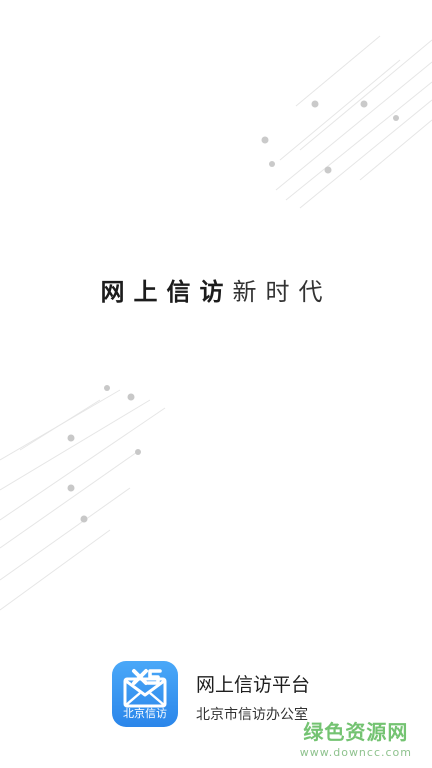 The height and width of the screenshot is (768, 432). Describe the element at coordinates (145, 713) in the screenshot. I see `app-icon-label: 北京信访` at that location.